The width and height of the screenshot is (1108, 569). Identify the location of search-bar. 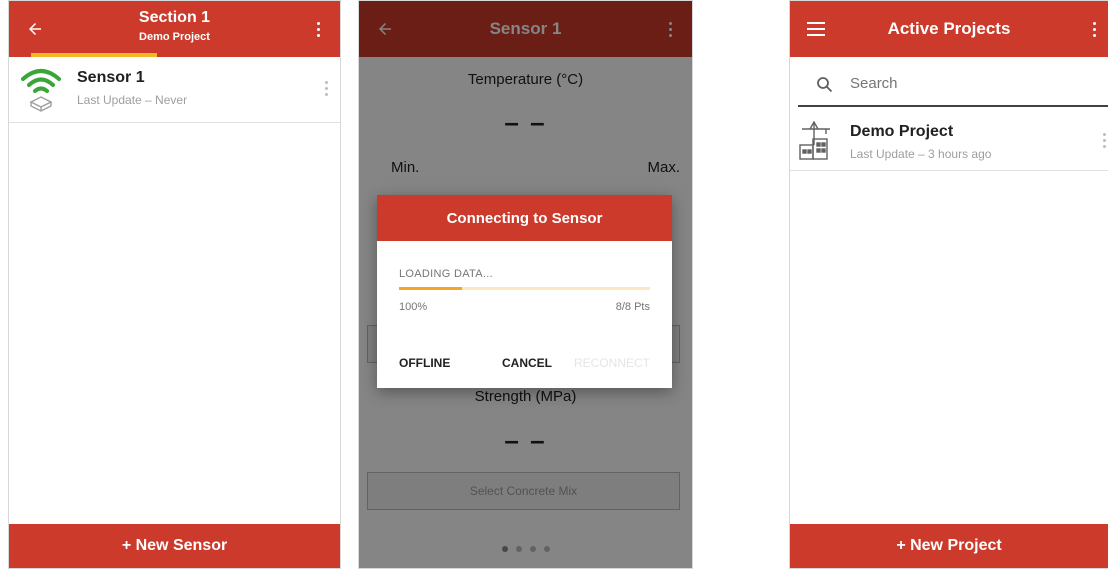
(953, 85).